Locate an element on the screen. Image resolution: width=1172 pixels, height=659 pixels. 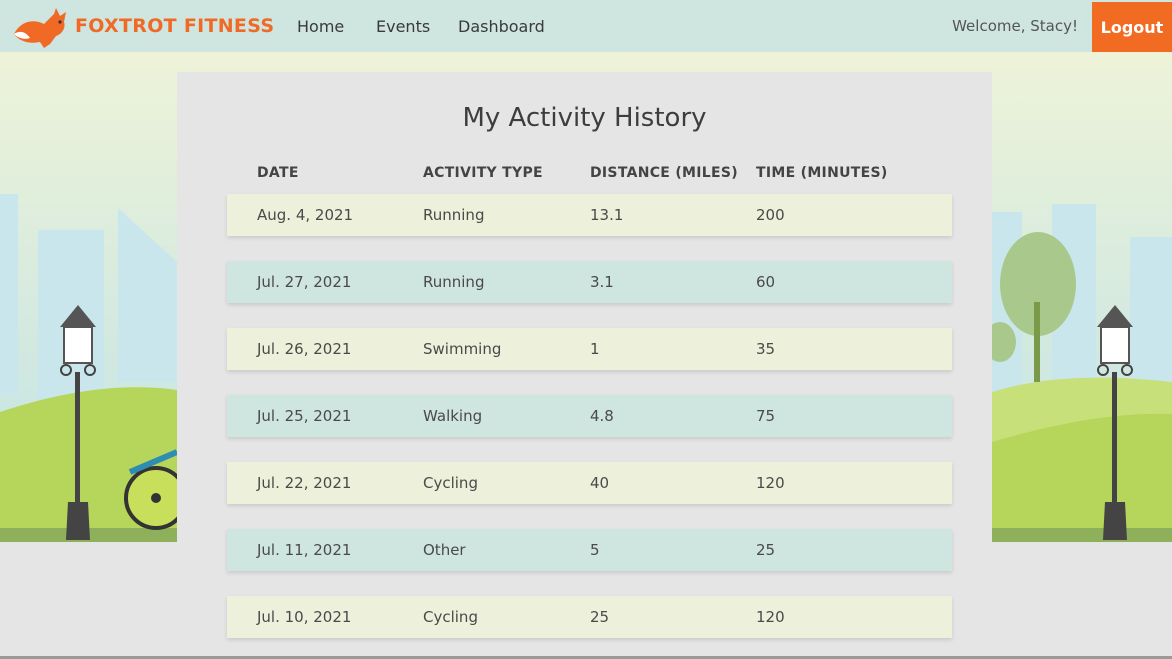
cell-distance: 25 is located at coordinates (600, 617).